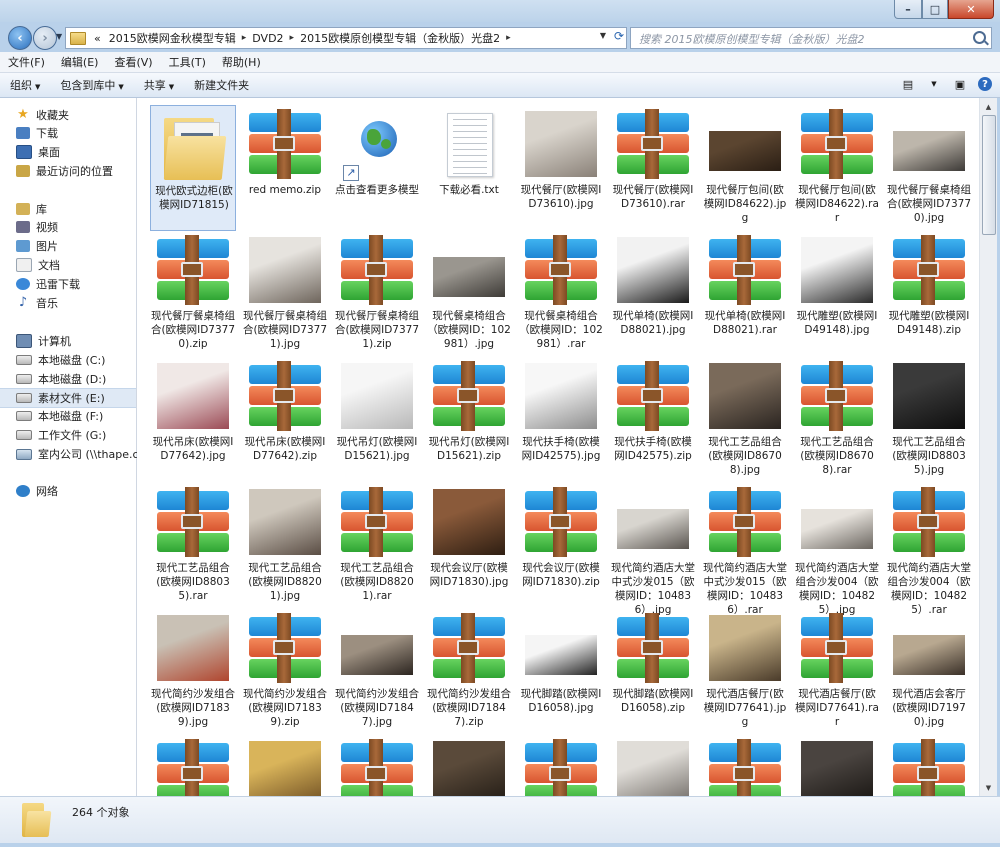 This screenshot has width=1000, height=847. Describe the element at coordinates (285, 168) in the screenshot. I see `file-item: red memo.zip` at that location.